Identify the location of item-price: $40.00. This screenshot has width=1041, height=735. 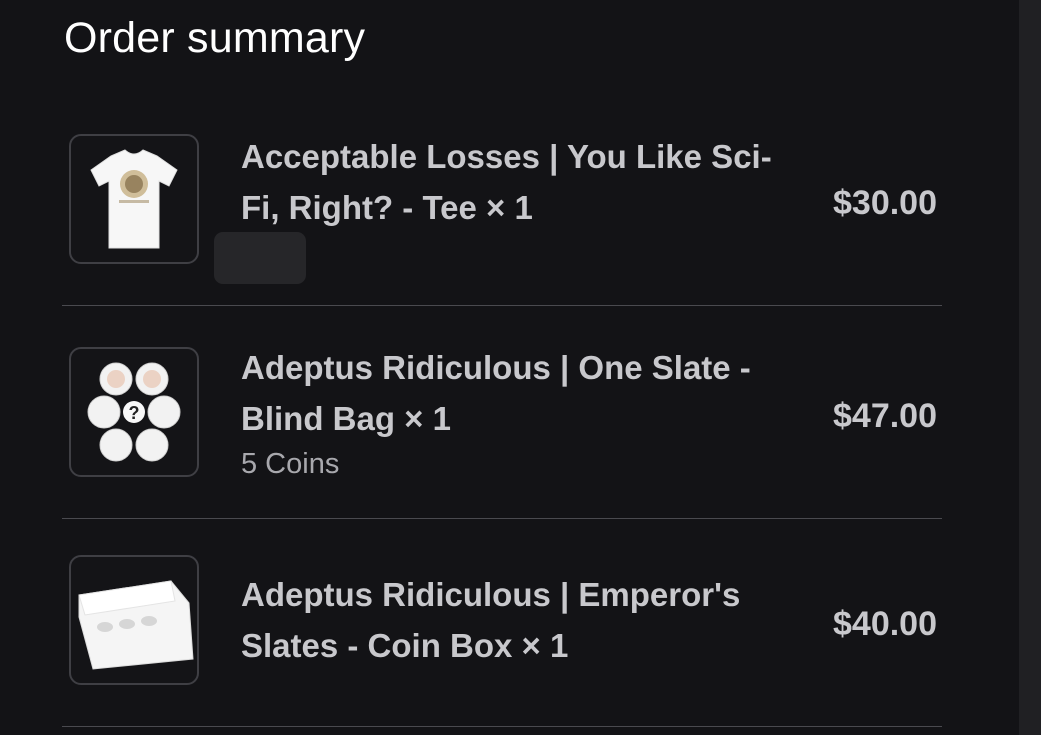
(885, 624).